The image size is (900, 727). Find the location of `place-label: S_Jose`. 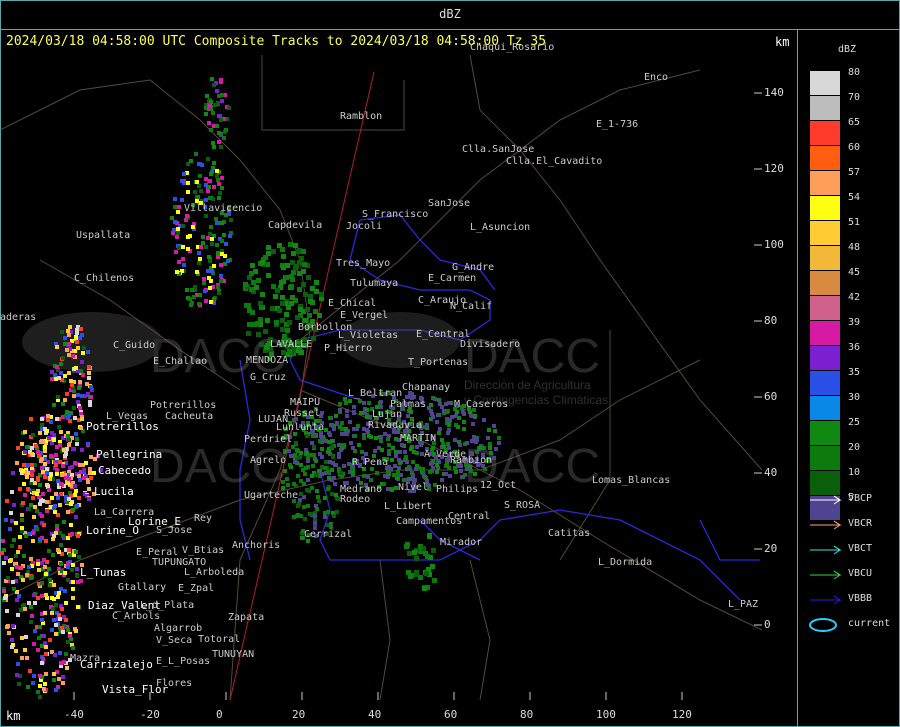

place-label: S_Jose is located at coordinates (174, 530).